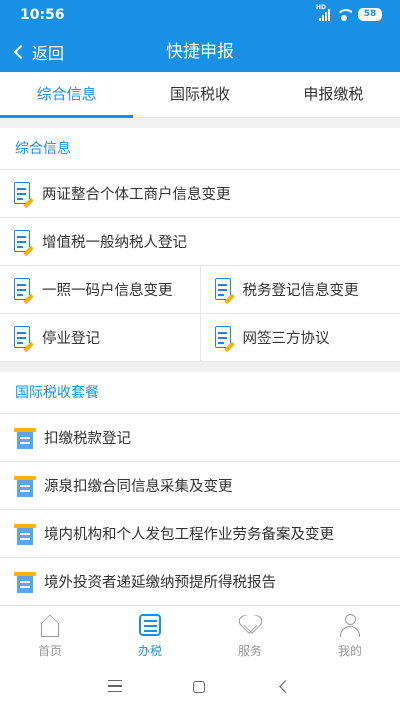 The image size is (400, 711). Describe the element at coordinates (344, 14) in the screenshot. I see `wifi-icon` at that location.